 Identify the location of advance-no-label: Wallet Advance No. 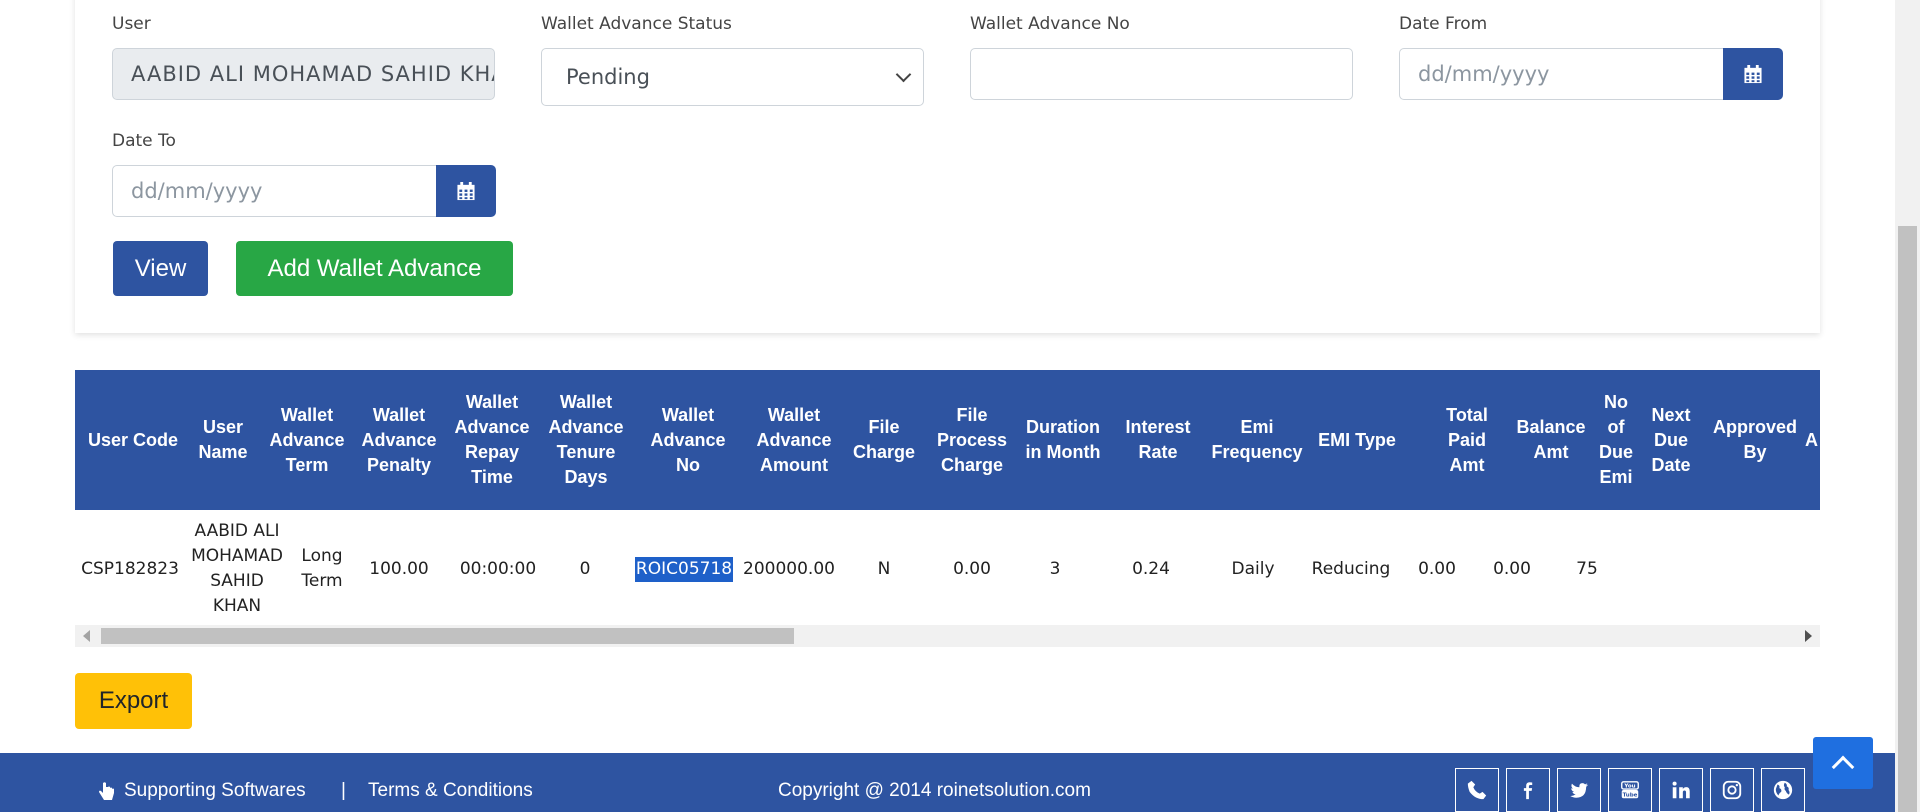
(1050, 24).